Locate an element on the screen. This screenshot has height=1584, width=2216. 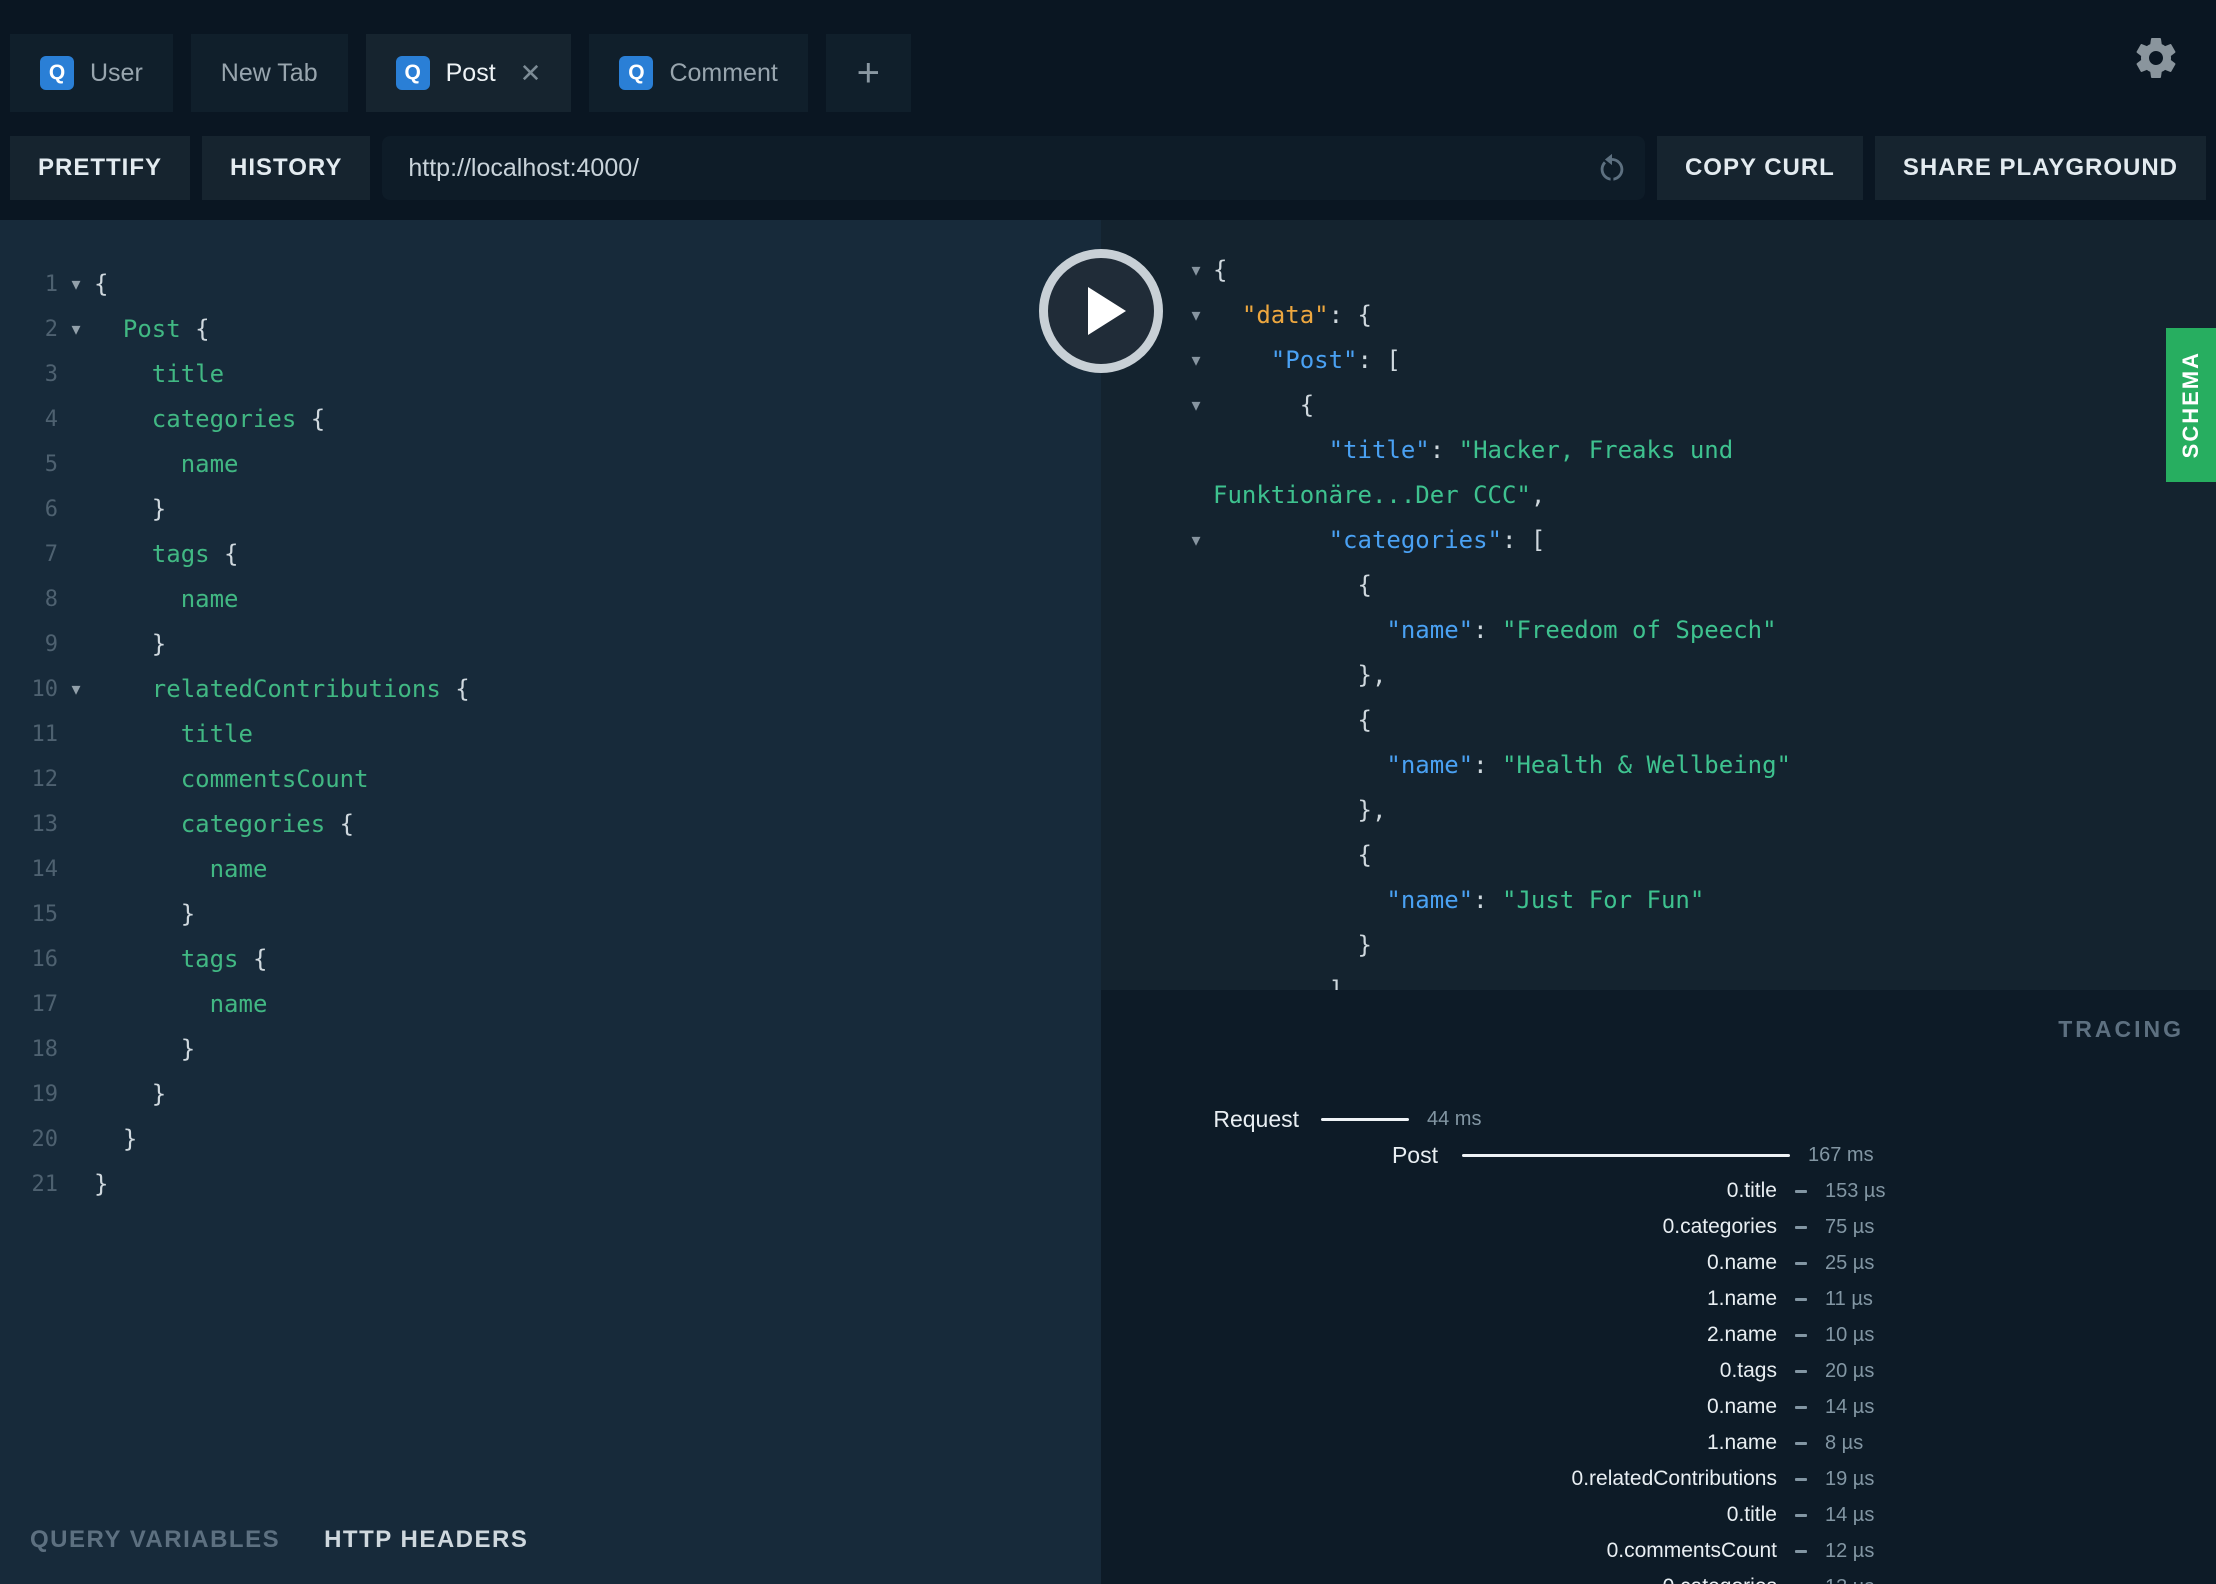
tracing-title: TRACING is located at coordinates (2121, 1029).